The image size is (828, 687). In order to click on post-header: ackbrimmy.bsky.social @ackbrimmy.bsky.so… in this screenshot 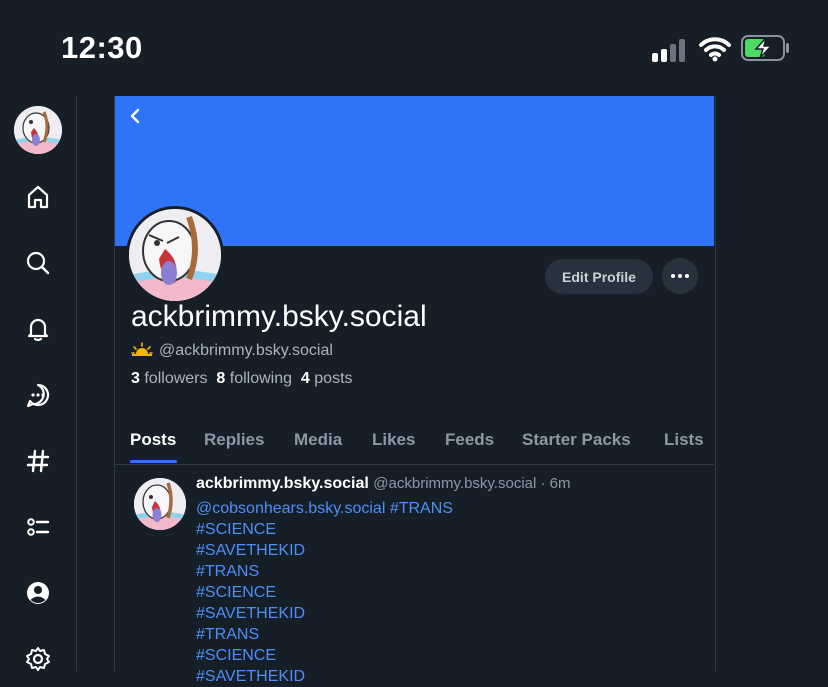, I will do `click(383, 484)`.